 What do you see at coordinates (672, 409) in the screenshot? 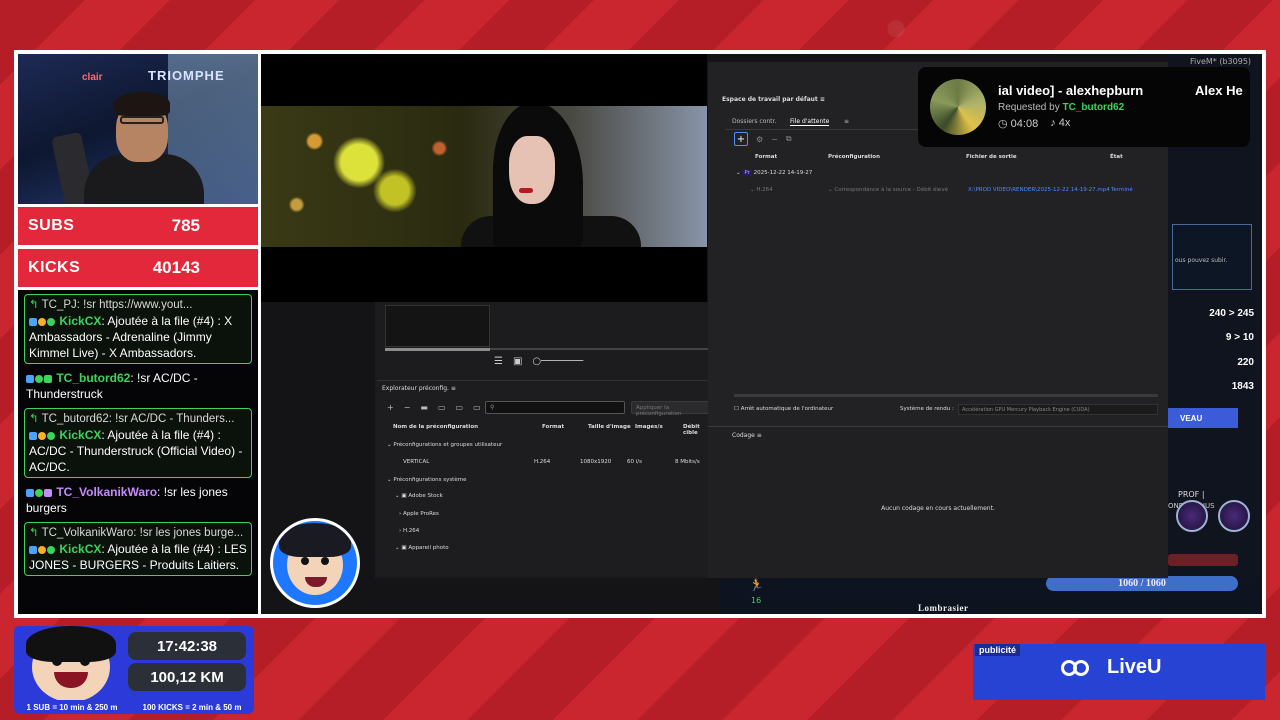
I see `apply-preset-button: Appliquer la préconfiguration` at bounding box center [672, 409].